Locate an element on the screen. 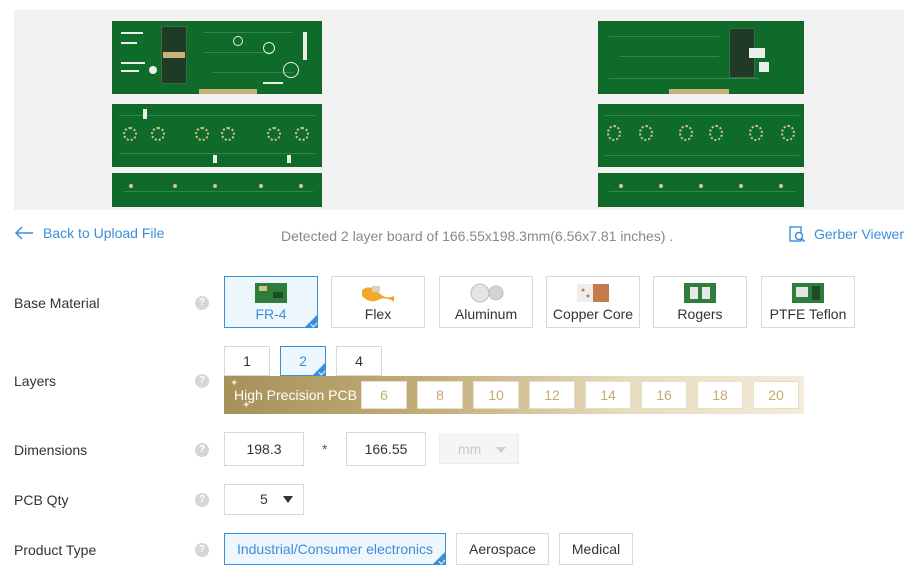 The width and height of the screenshot is (921, 571). pcb-top-image is located at coordinates (217, 114).